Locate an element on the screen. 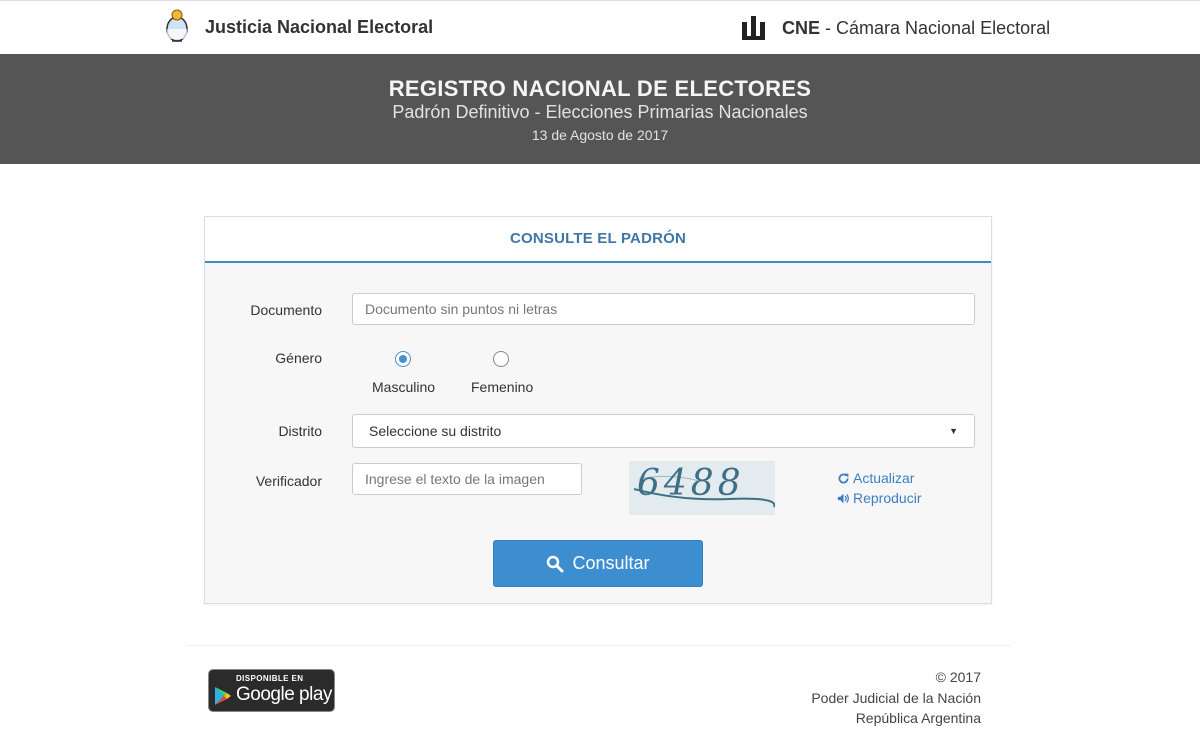 The image size is (1200, 750). radio-femenino-label: Femenino is located at coordinates (502, 387).